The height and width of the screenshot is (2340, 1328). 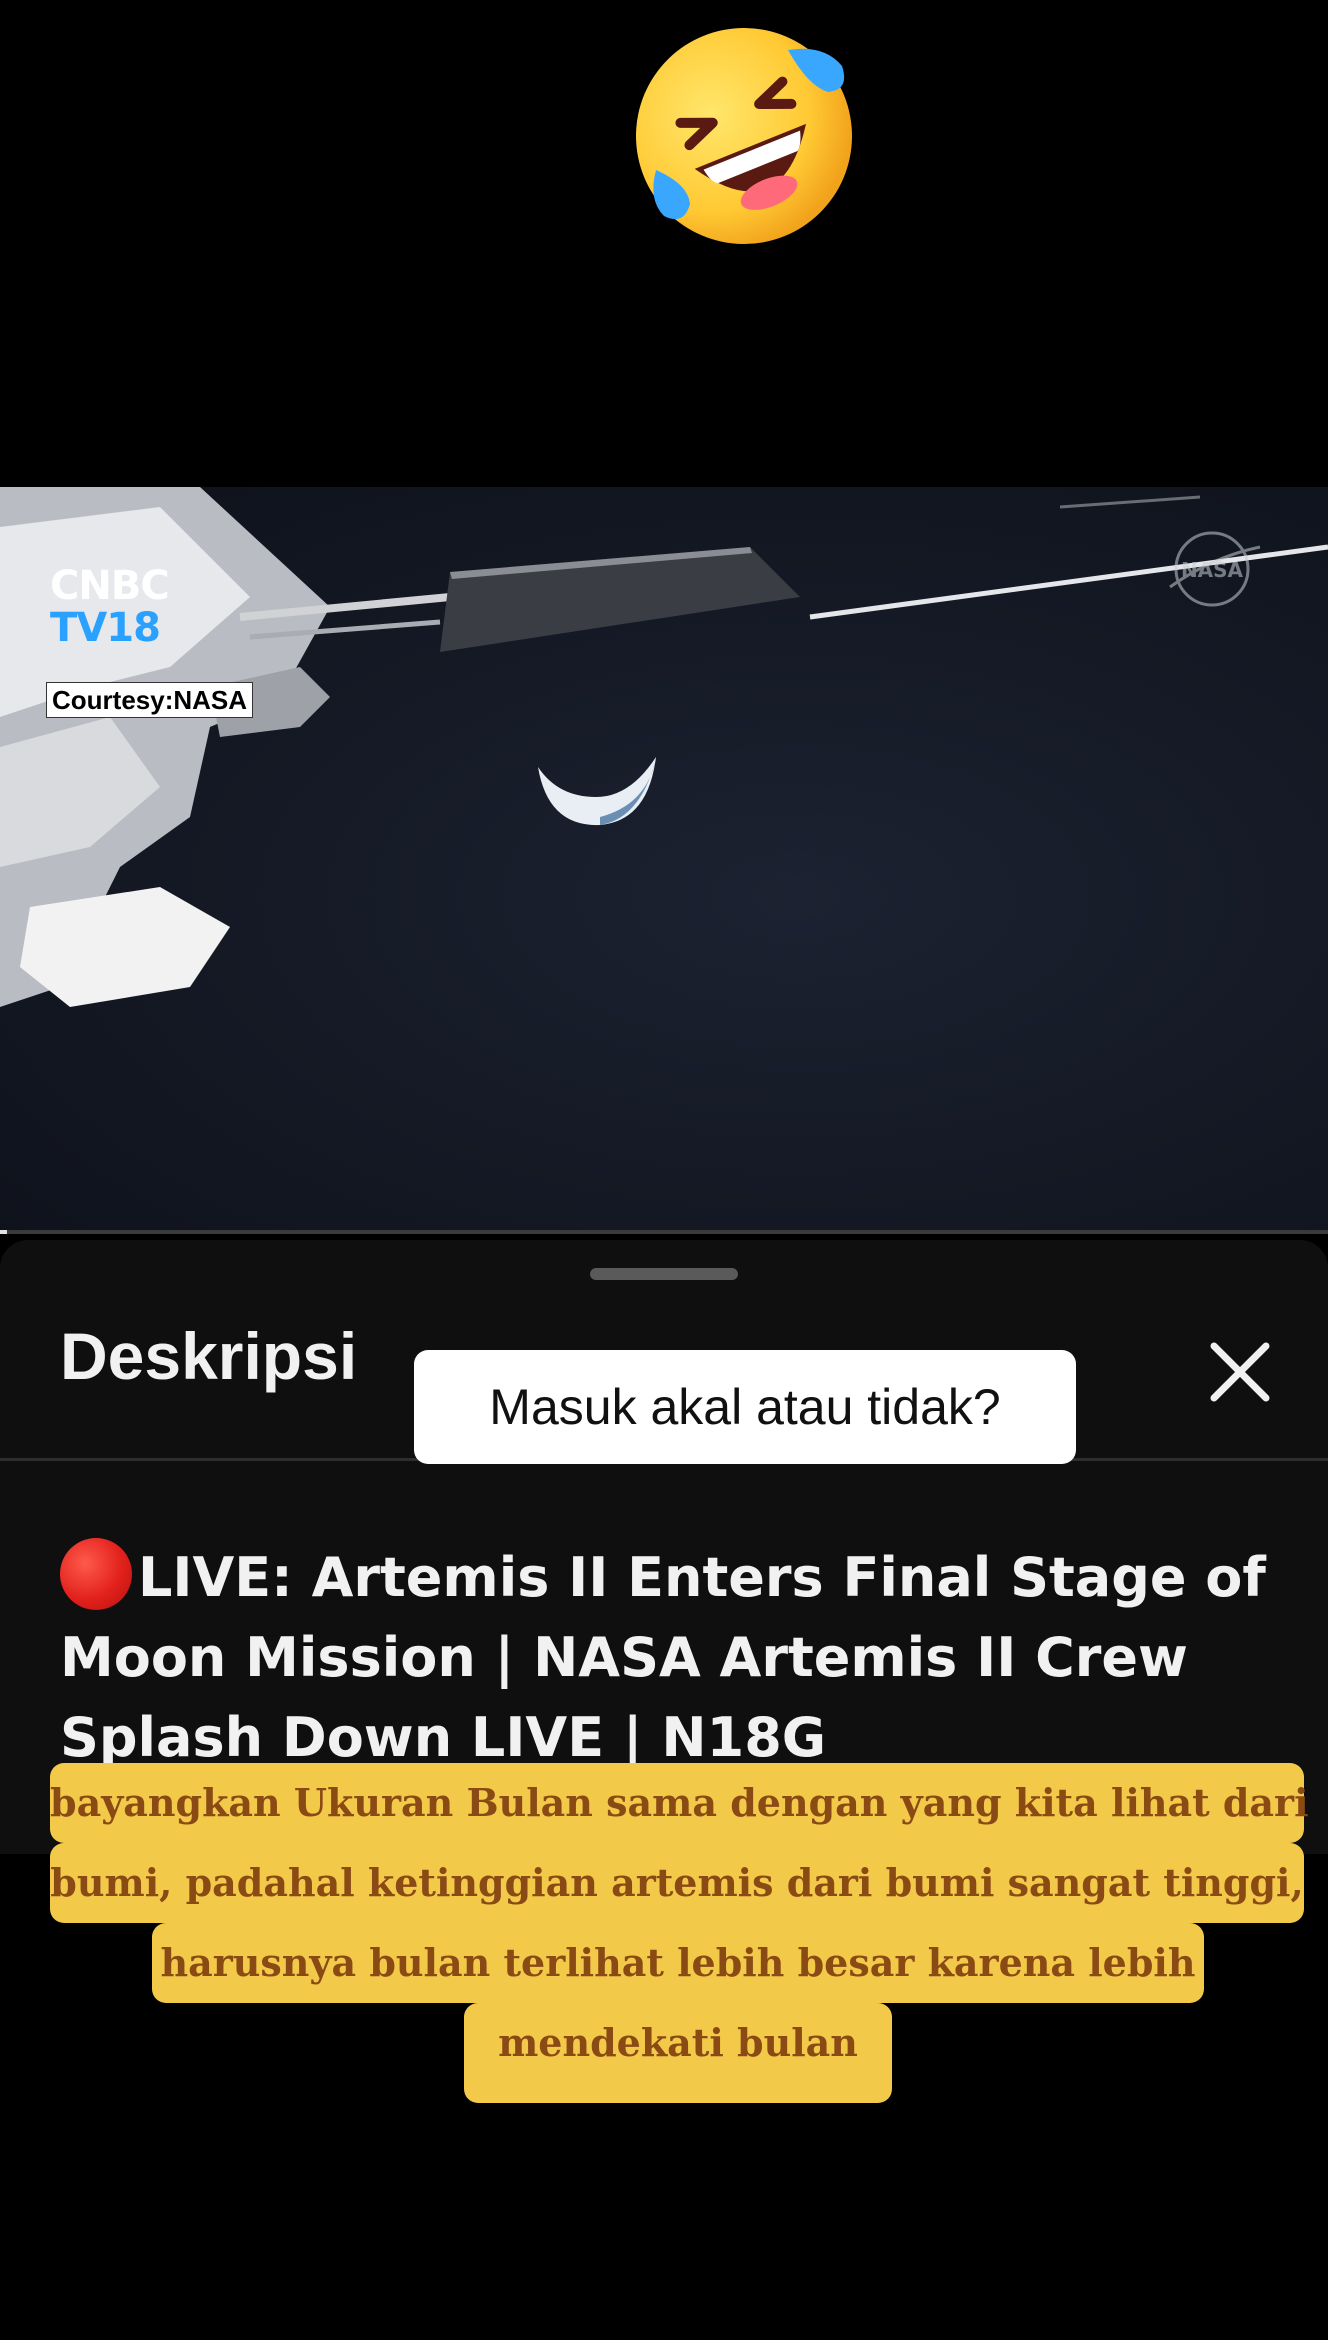 What do you see at coordinates (1240, 1372) in the screenshot?
I see `close-icon` at bounding box center [1240, 1372].